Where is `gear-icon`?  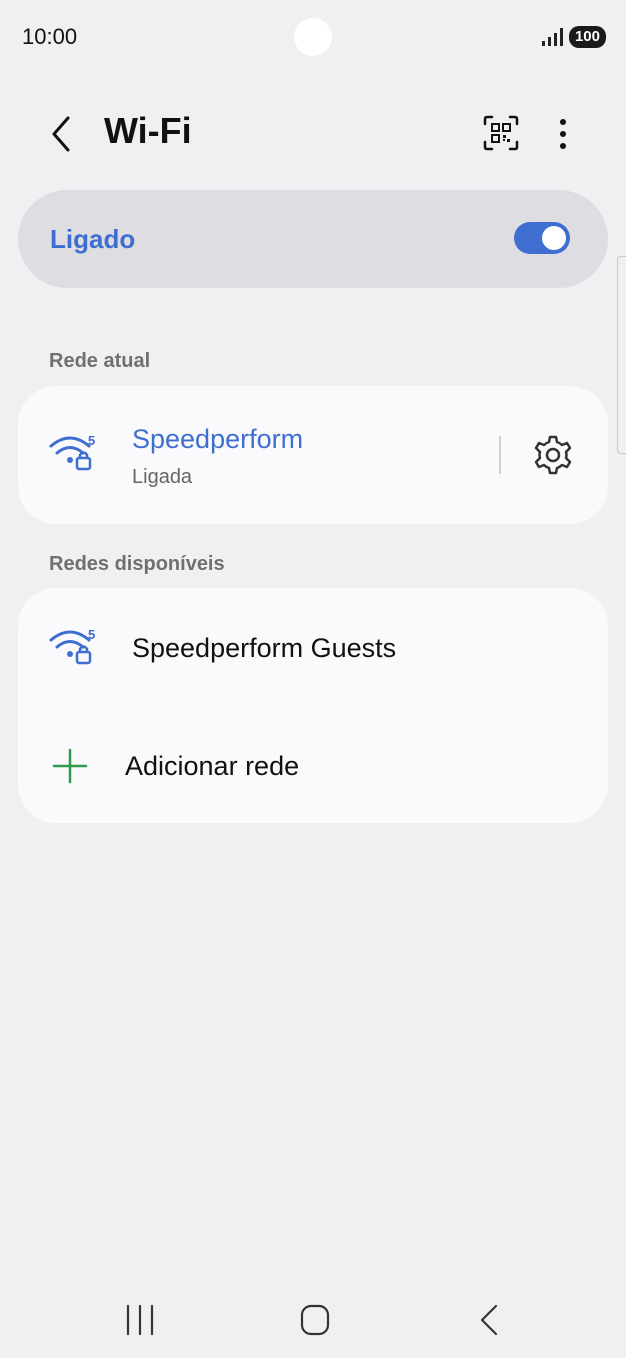 gear-icon is located at coordinates (553, 455).